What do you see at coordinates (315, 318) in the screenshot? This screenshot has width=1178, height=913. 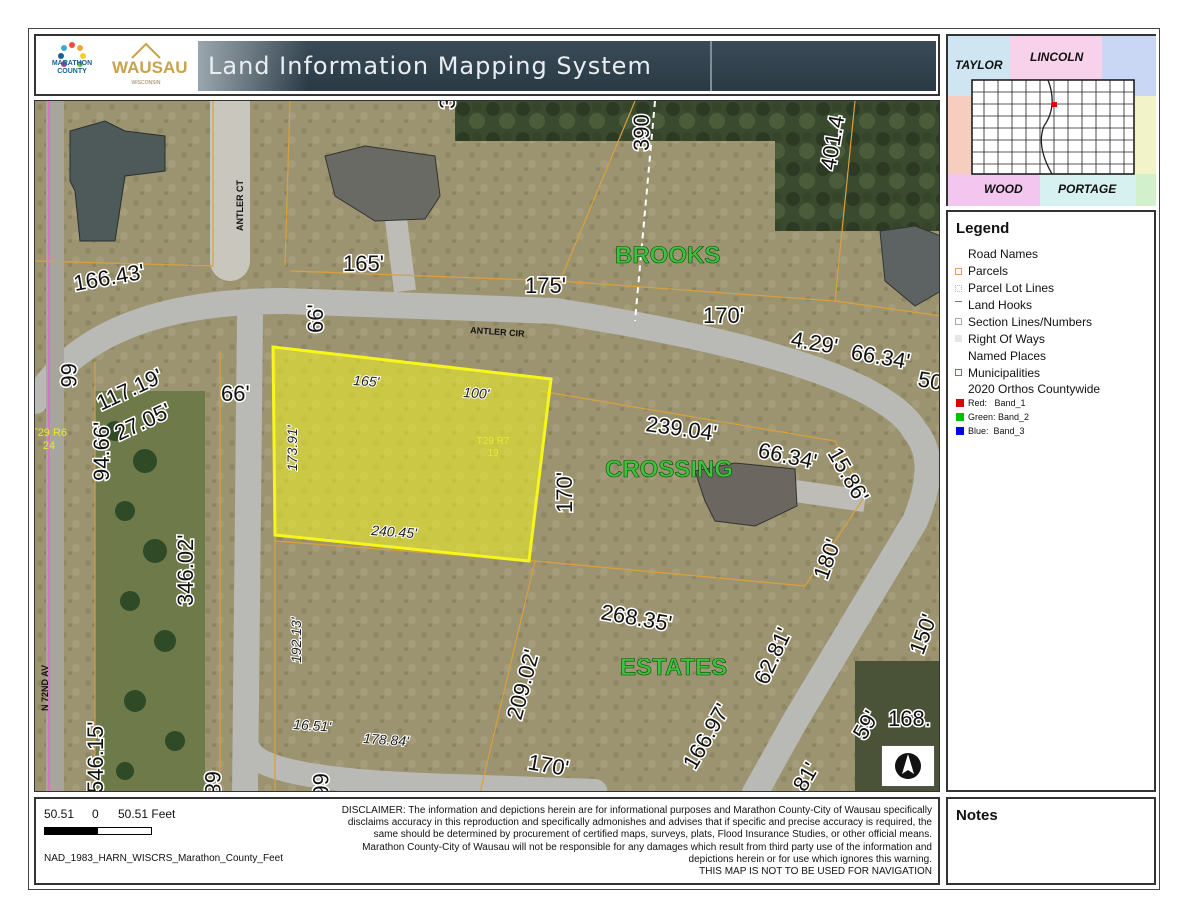 I see `dim-66-north: 66'` at bounding box center [315, 318].